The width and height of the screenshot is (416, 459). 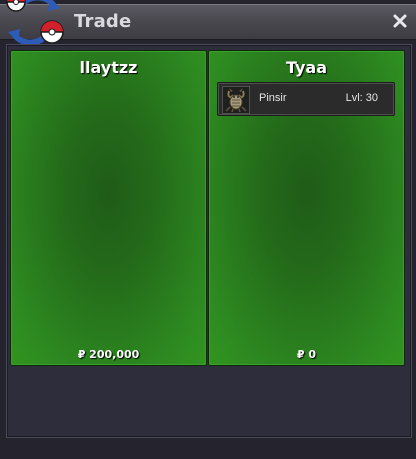 I want to click on pinsir-icon, so click(x=236, y=100).